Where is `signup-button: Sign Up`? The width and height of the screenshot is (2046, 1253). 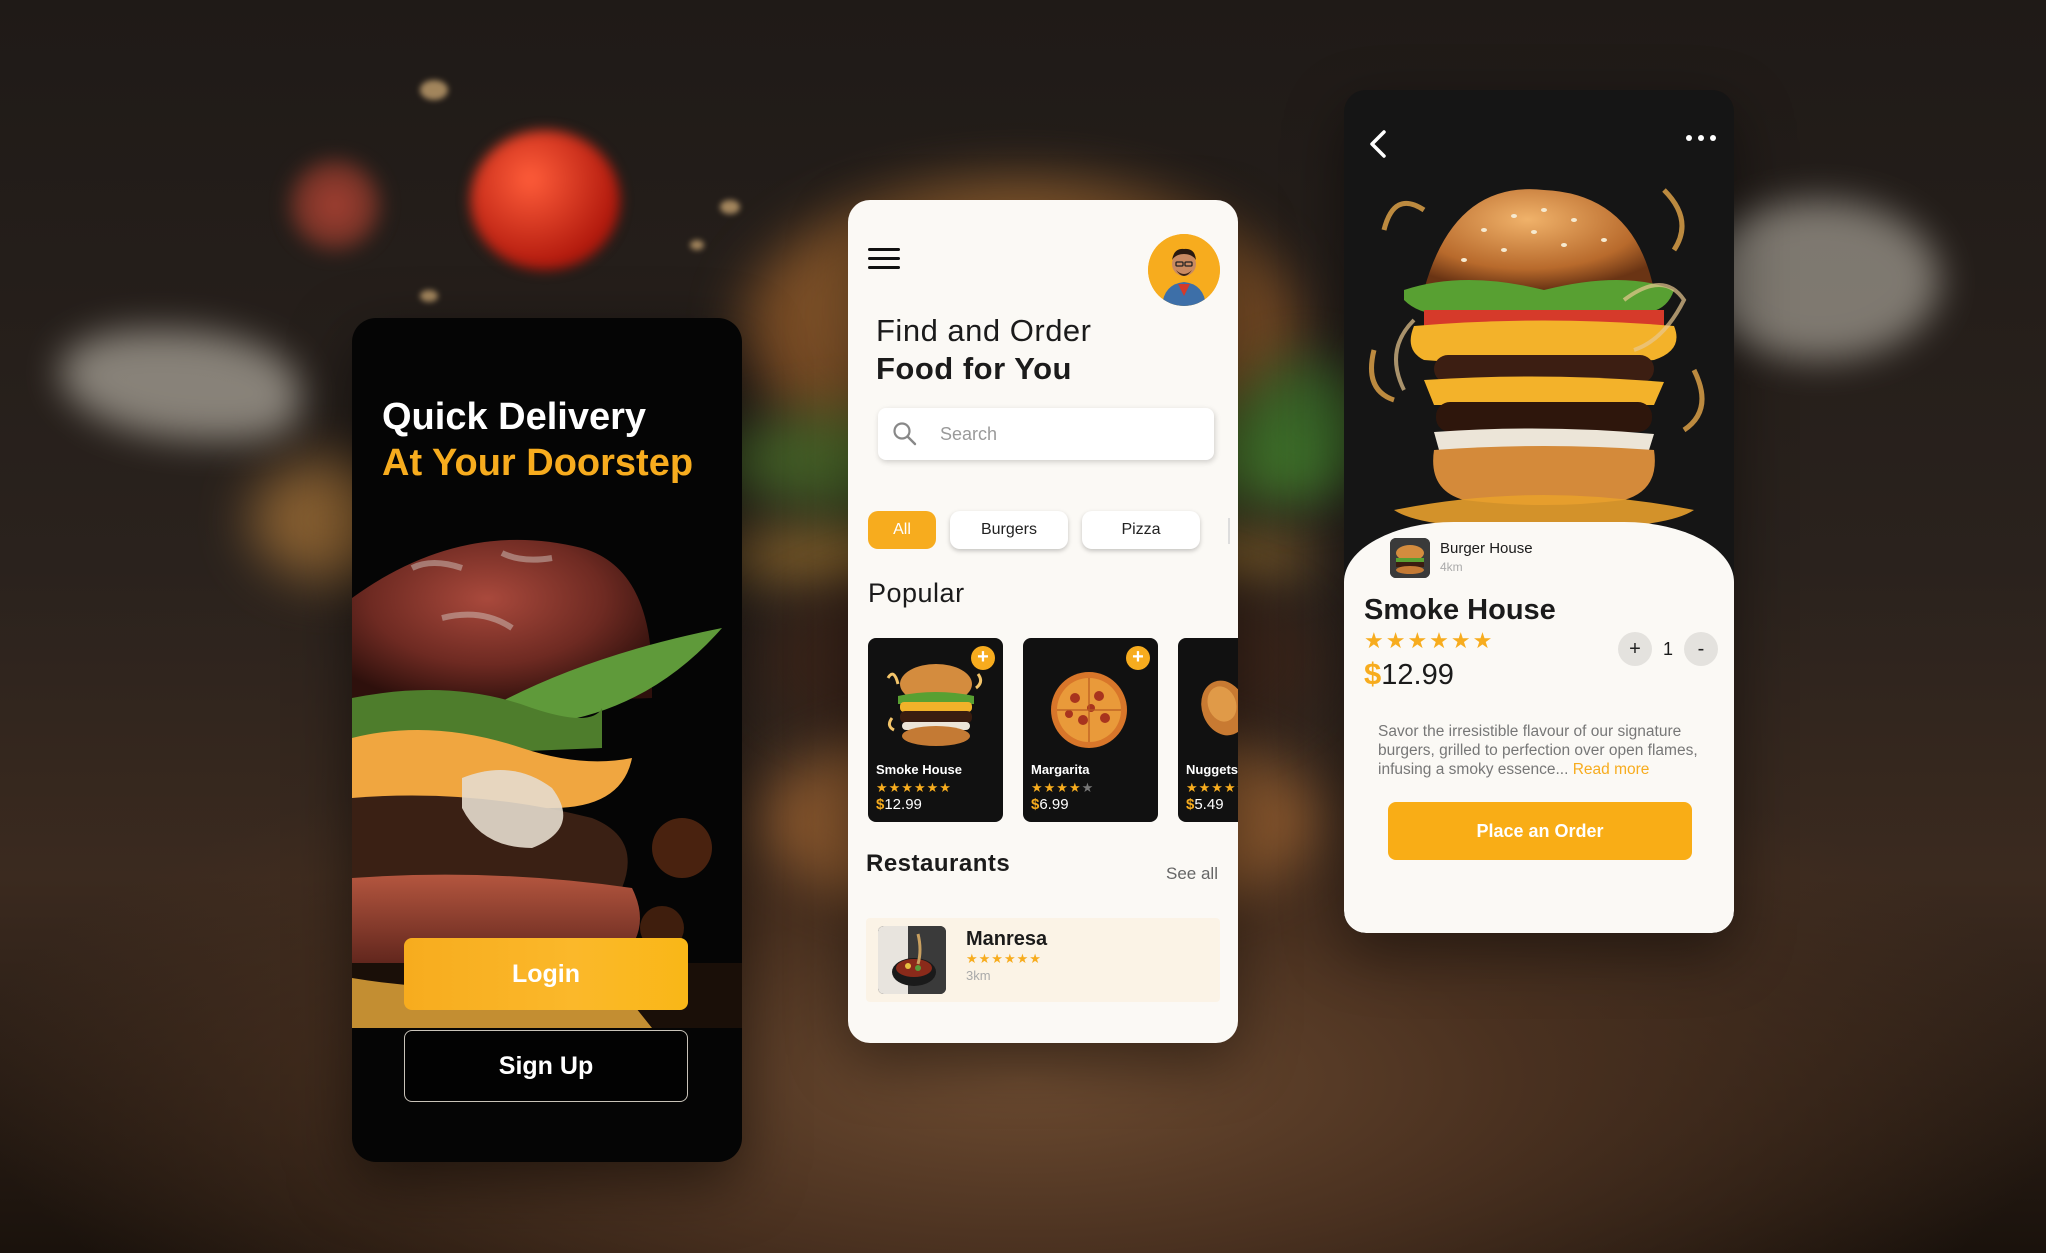
signup-button: Sign Up is located at coordinates (546, 1066).